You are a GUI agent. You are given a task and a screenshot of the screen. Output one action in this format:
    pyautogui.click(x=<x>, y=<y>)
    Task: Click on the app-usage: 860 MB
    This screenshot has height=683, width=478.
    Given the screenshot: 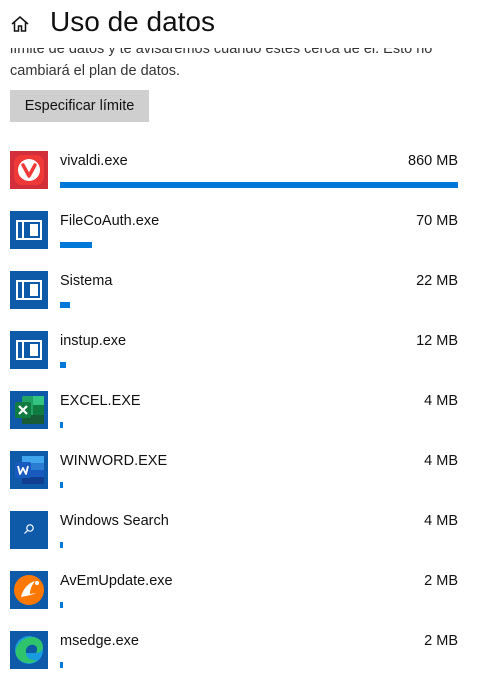 What is the action you would take?
    pyautogui.click(x=433, y=161)
    